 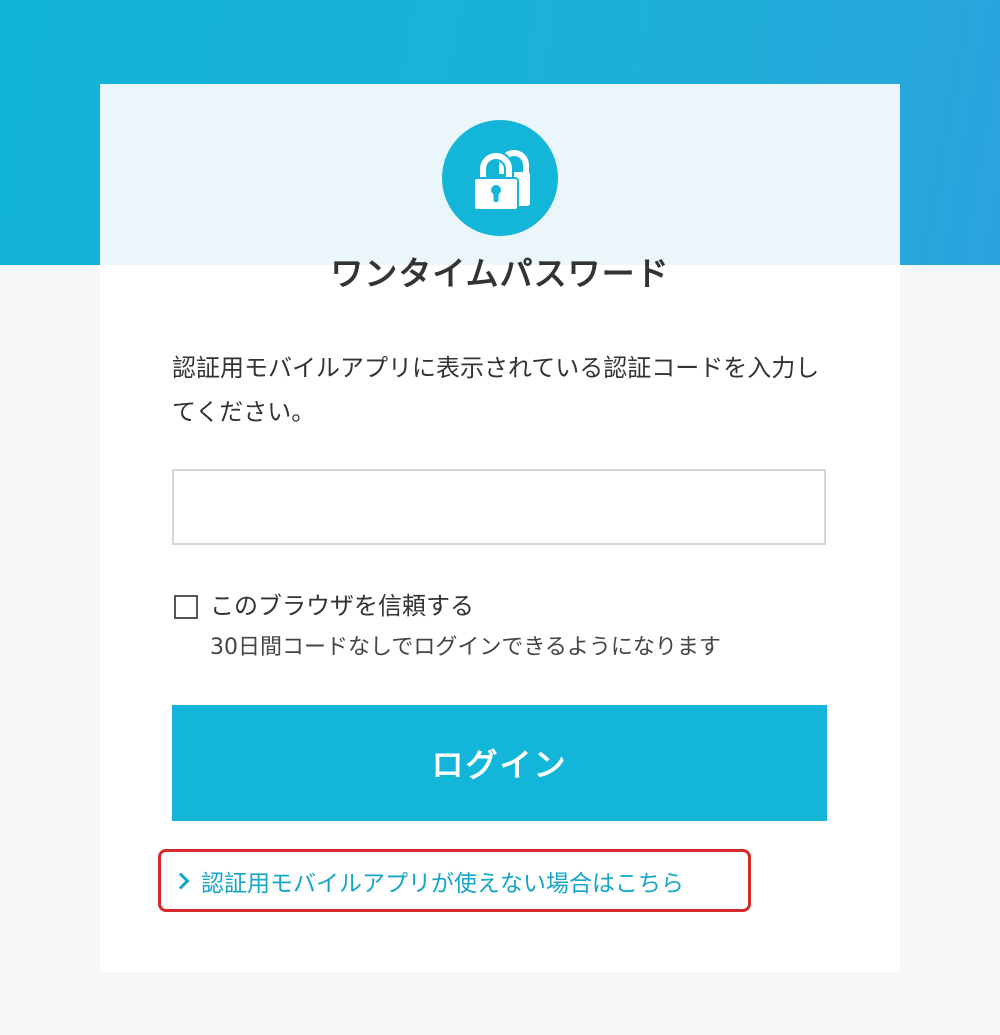 What do you see at coordinates (181, 881) in the screenshot?
I see `chevron-right-icon` at bounding box center [181, 881].